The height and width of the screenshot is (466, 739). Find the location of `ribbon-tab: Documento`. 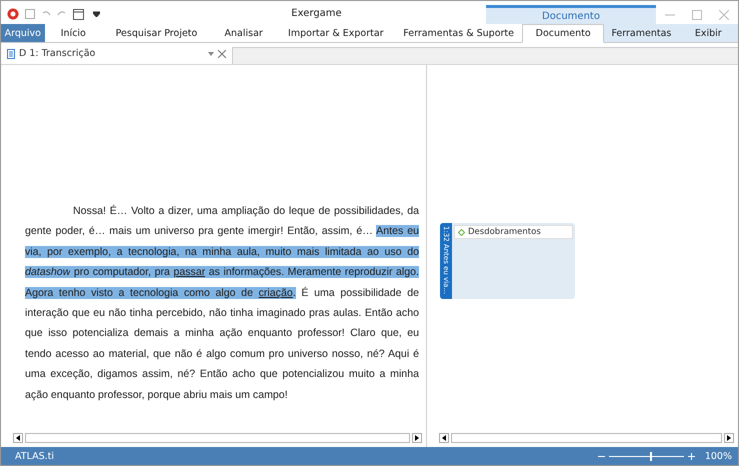

ribbon-tab: Documento is located at coordinates (563, 33).